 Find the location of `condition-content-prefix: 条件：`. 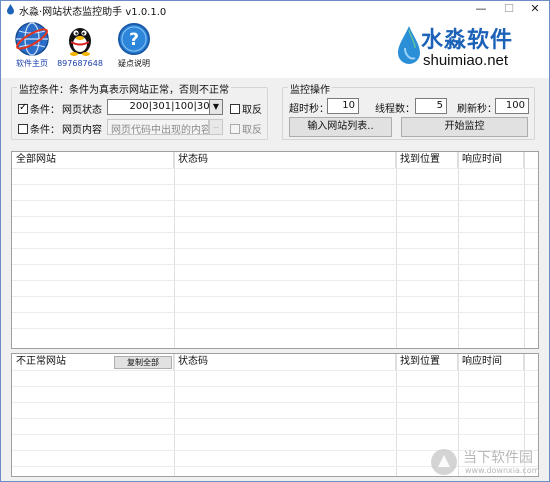

condition-content-prefix: 条件： is located at coordinates (45, 130).